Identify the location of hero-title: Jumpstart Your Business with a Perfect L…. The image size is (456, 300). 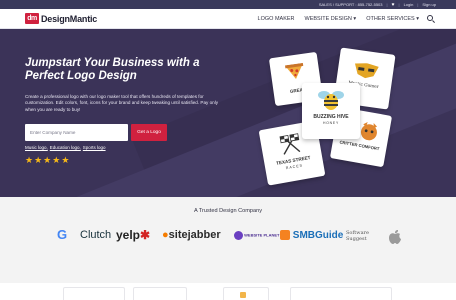
(112, 69).